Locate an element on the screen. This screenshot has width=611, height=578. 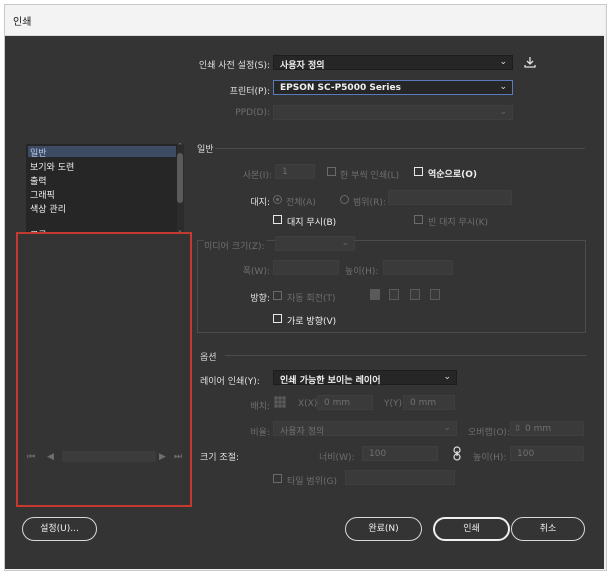
done-button: 완료(N) is located at coordinates (383, 529).